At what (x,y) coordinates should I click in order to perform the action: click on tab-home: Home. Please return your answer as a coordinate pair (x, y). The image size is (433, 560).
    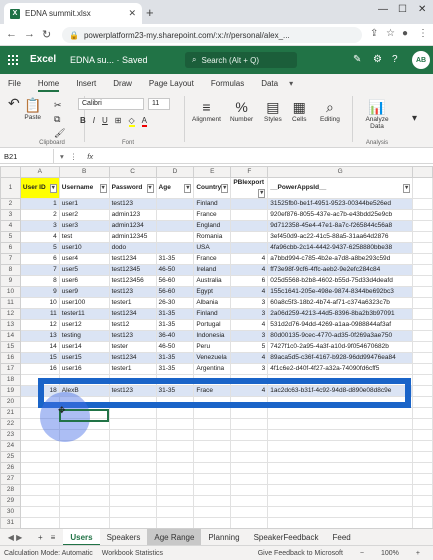
    Looking at the image, I should click on (48, 85).